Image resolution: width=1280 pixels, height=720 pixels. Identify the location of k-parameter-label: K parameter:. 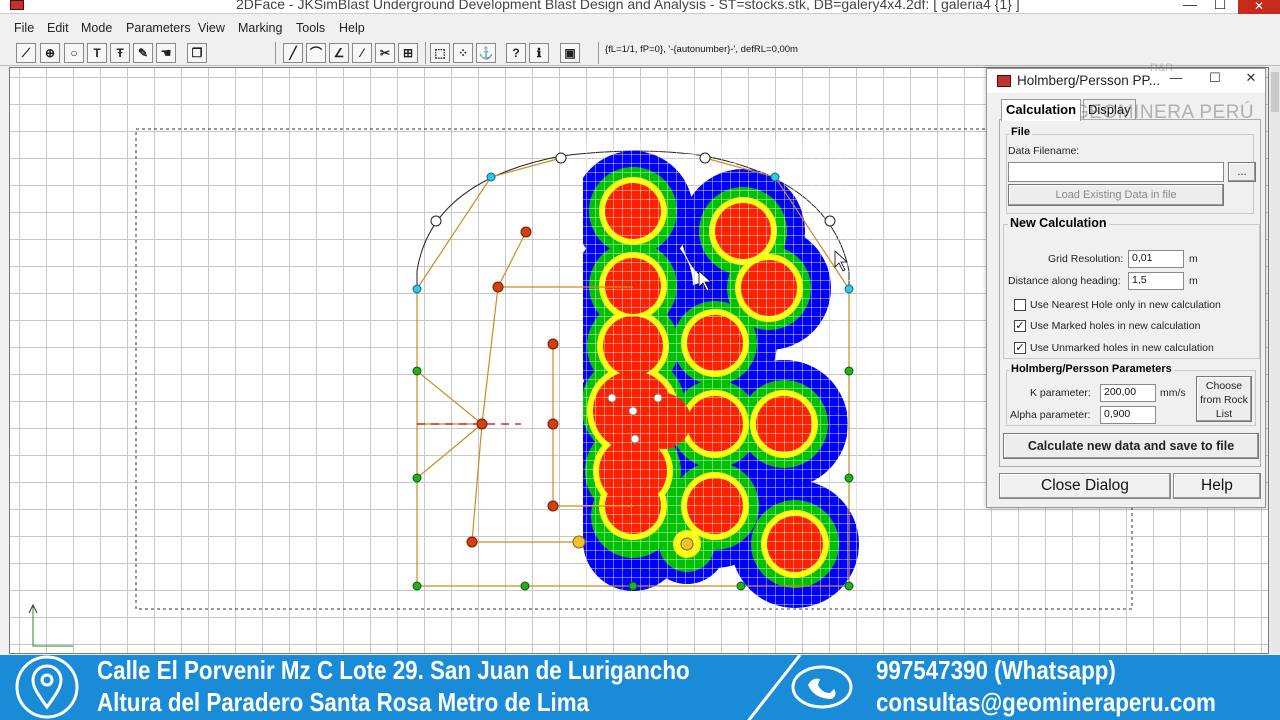
(1060, 393).